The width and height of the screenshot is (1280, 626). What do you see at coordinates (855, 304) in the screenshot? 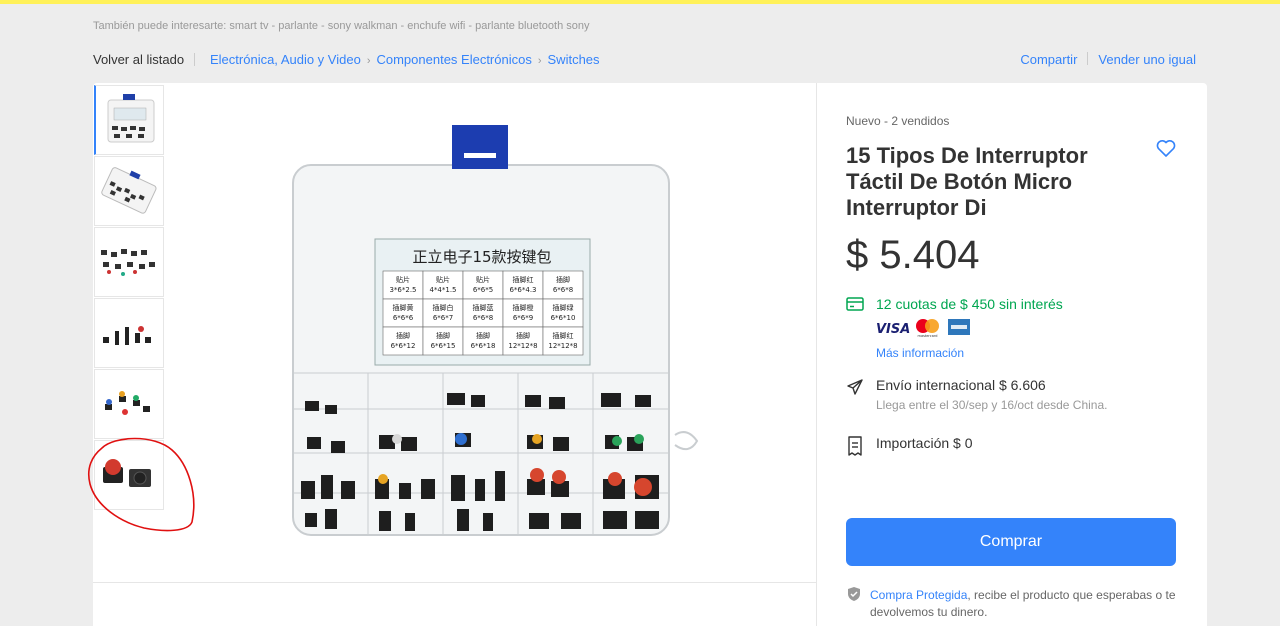
I see `credit-card-icon` at bounding box center [855, 304].